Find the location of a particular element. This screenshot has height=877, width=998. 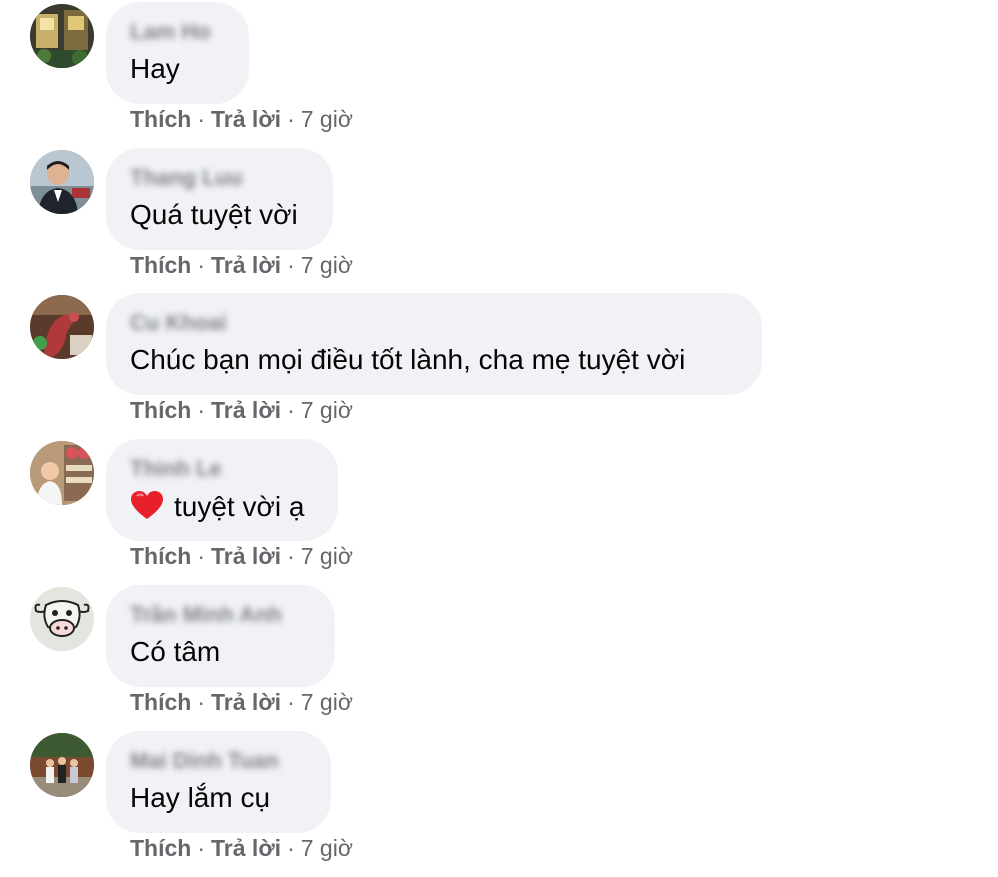

comment-bubble: Thang Luu Quá tuyệt vời is located at coordinates (219, 199).